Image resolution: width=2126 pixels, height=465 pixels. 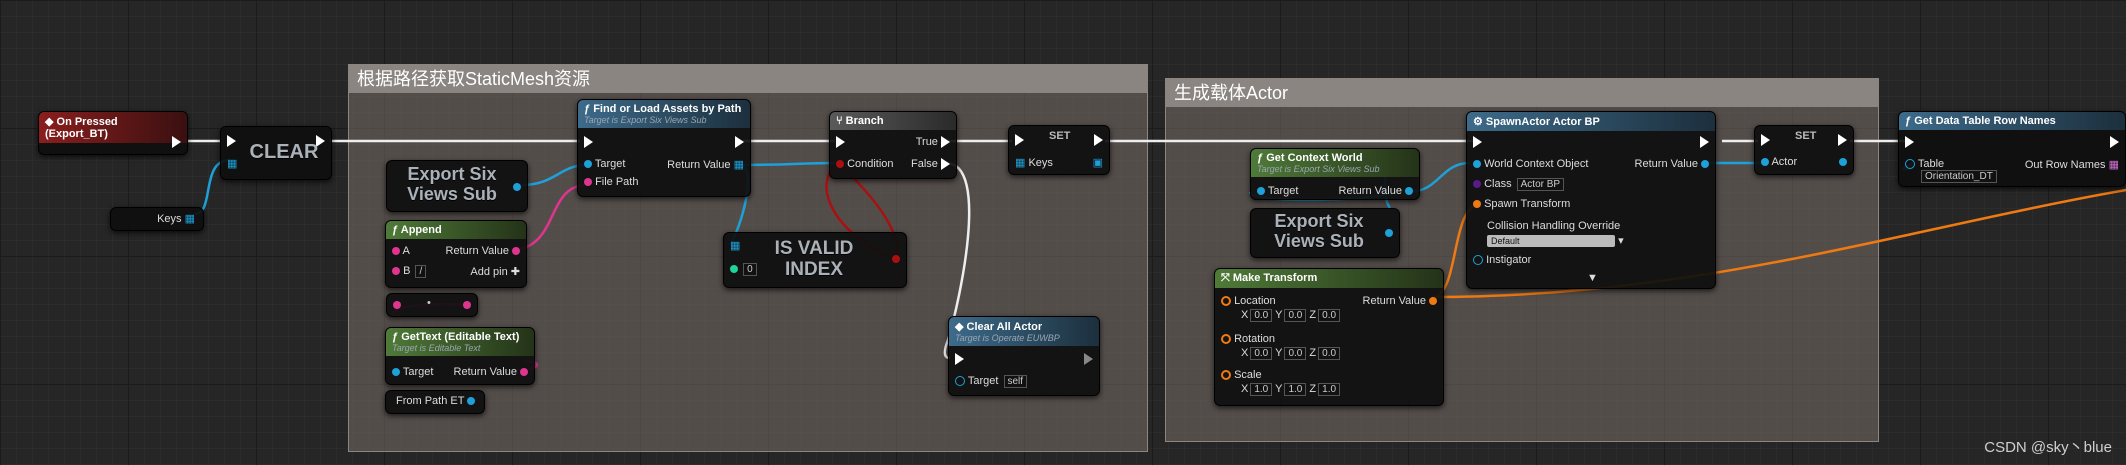 What do you see at coordinates (735, 245) in the screenshot?
I see `array-in-pin: ▦` at bounding box center [735, 245].